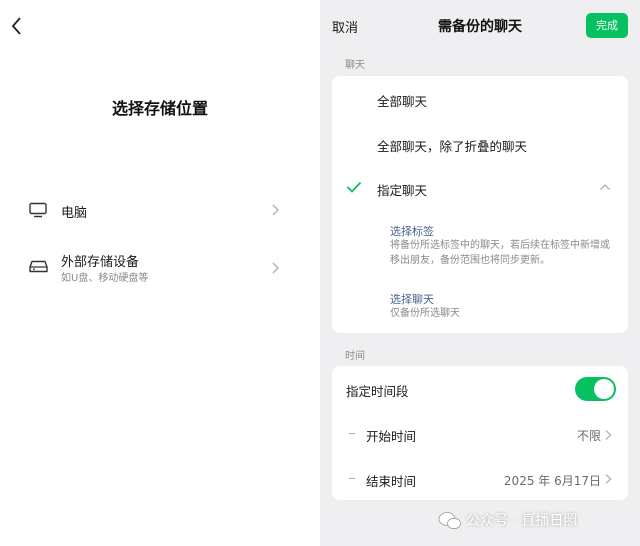  What do you see at coordinates (402, 101) in the screenshot?
I see `option-label: 全部聊天` at bounding box center [402, 101].